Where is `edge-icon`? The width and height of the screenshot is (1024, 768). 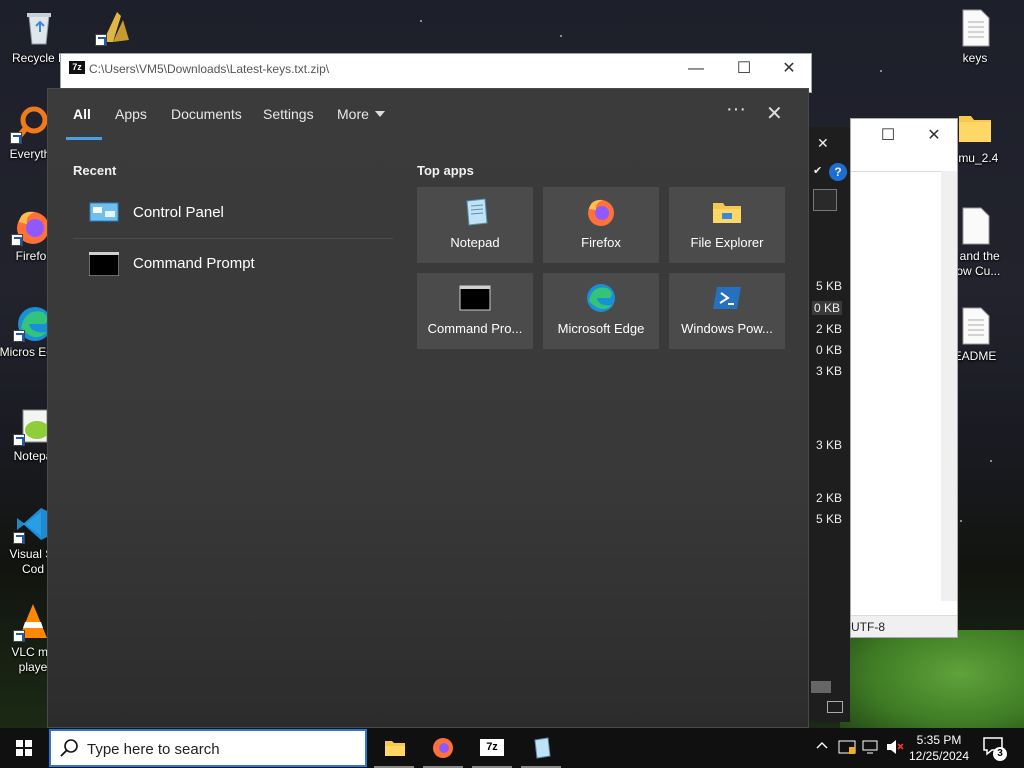 edge-icon is located at coordinates (601, 298).